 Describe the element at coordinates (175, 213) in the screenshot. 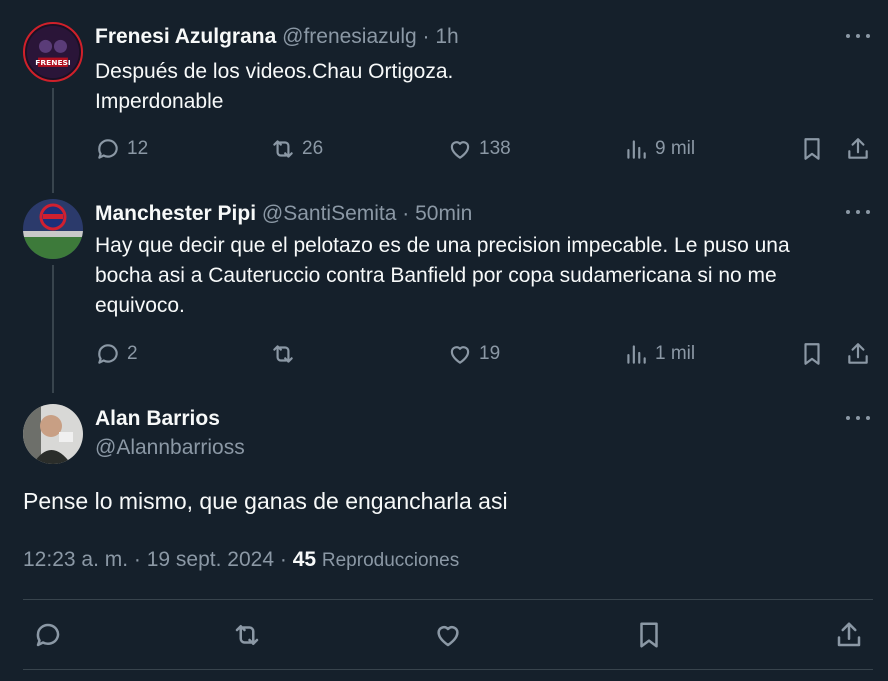

I see `display-name: Manchester Pipi` at that location.